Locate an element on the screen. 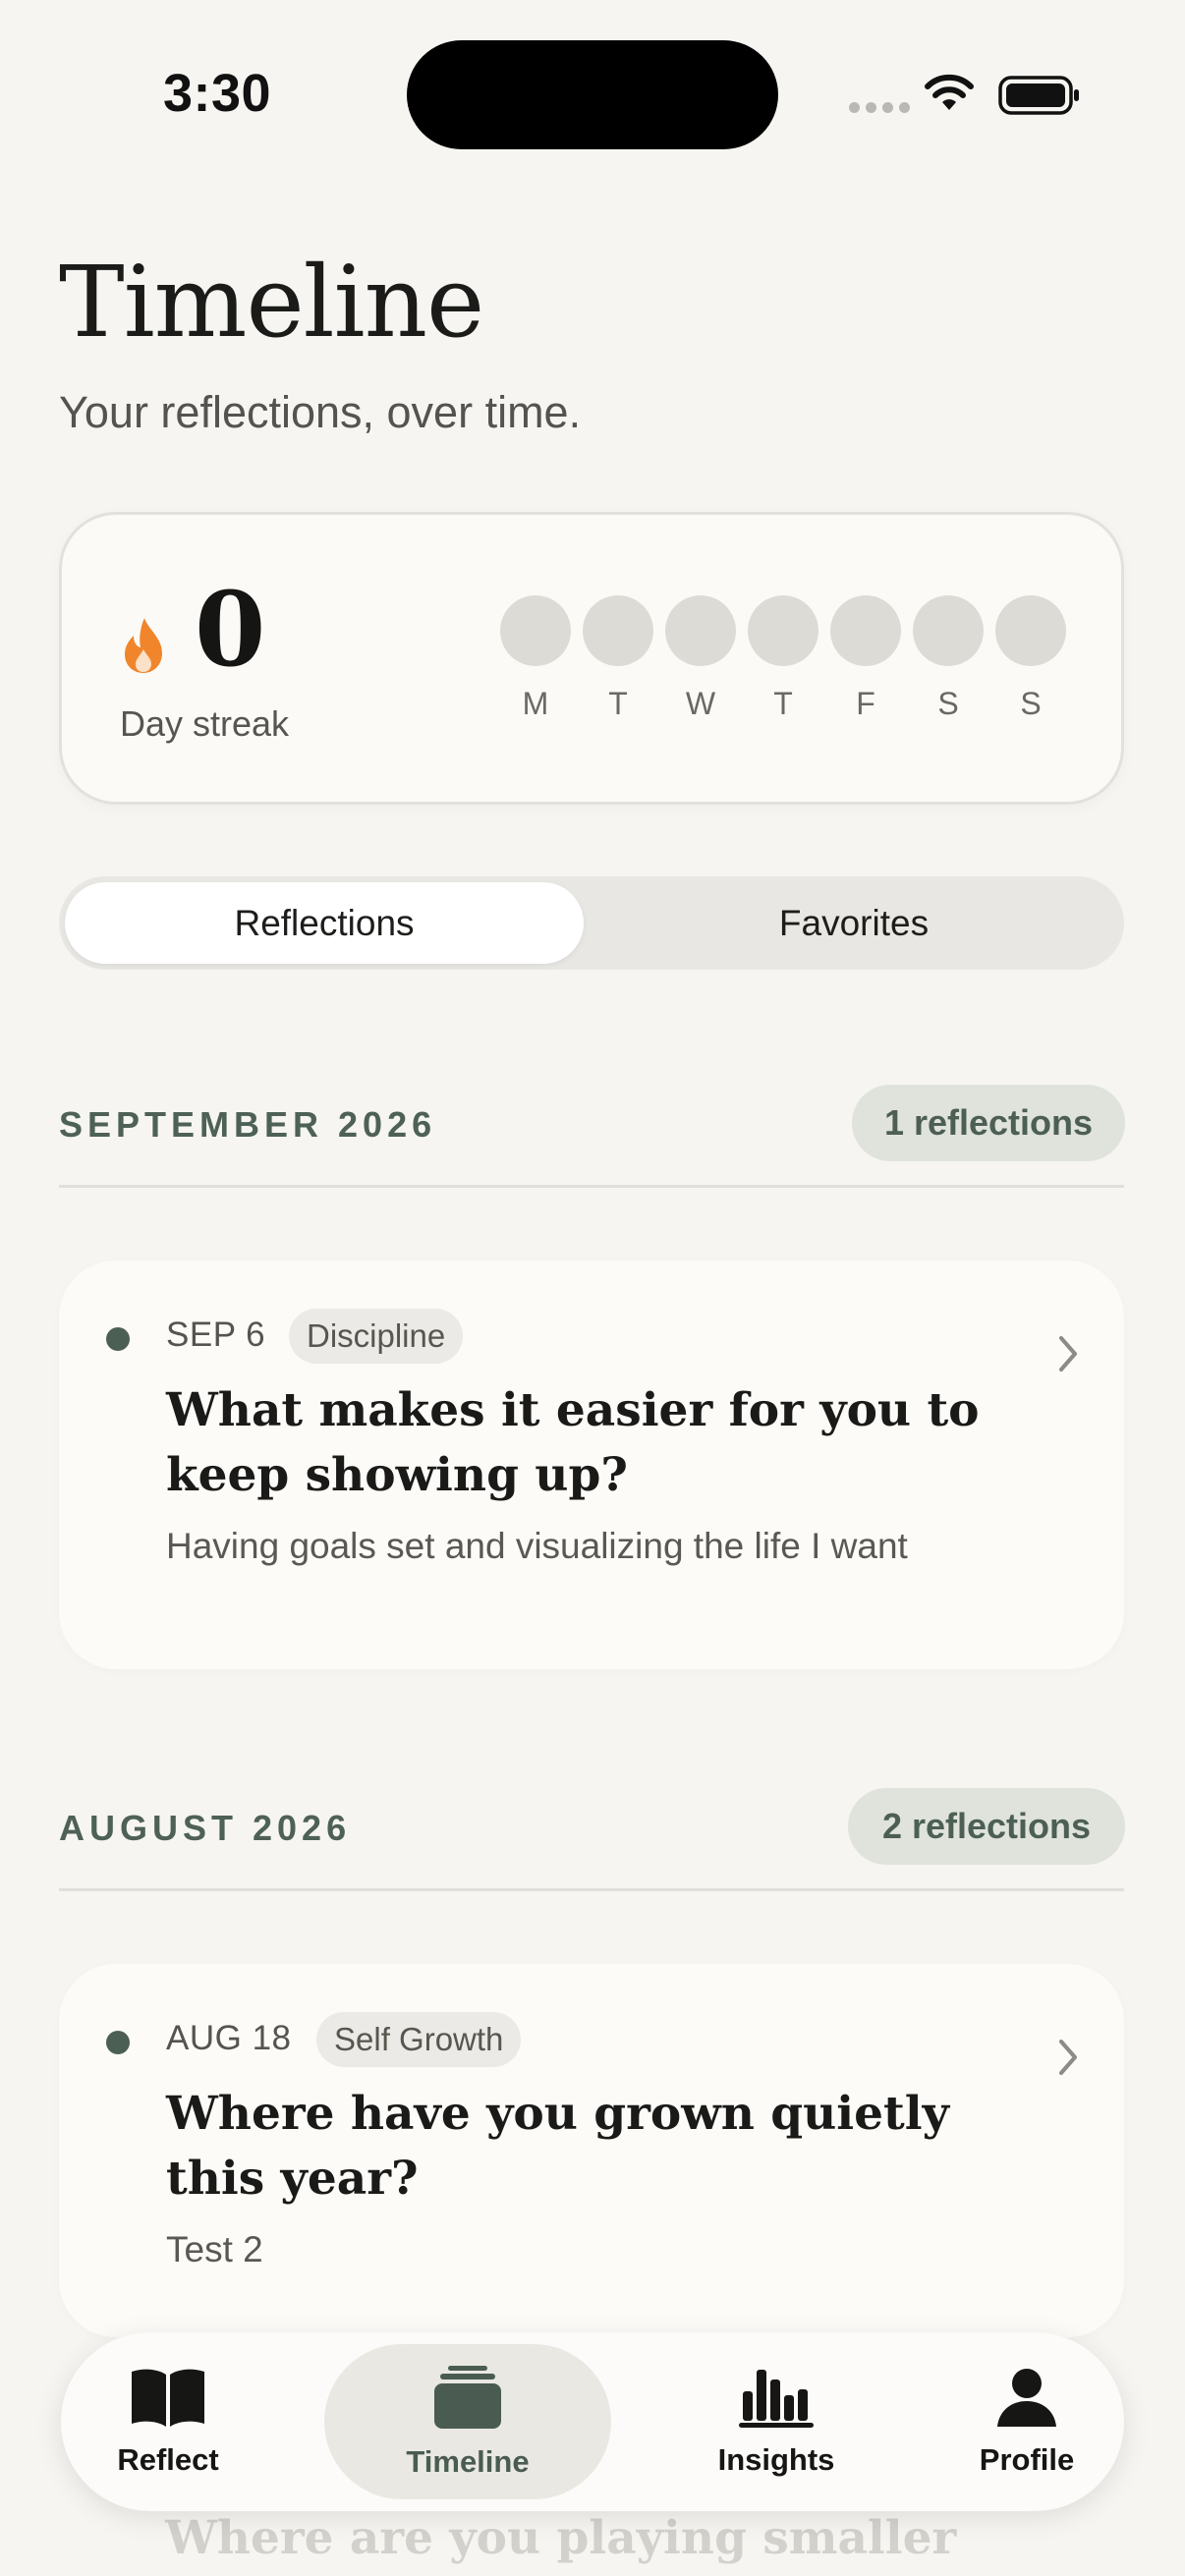  cellular-signal-icon is located at coordinates (880, 107).